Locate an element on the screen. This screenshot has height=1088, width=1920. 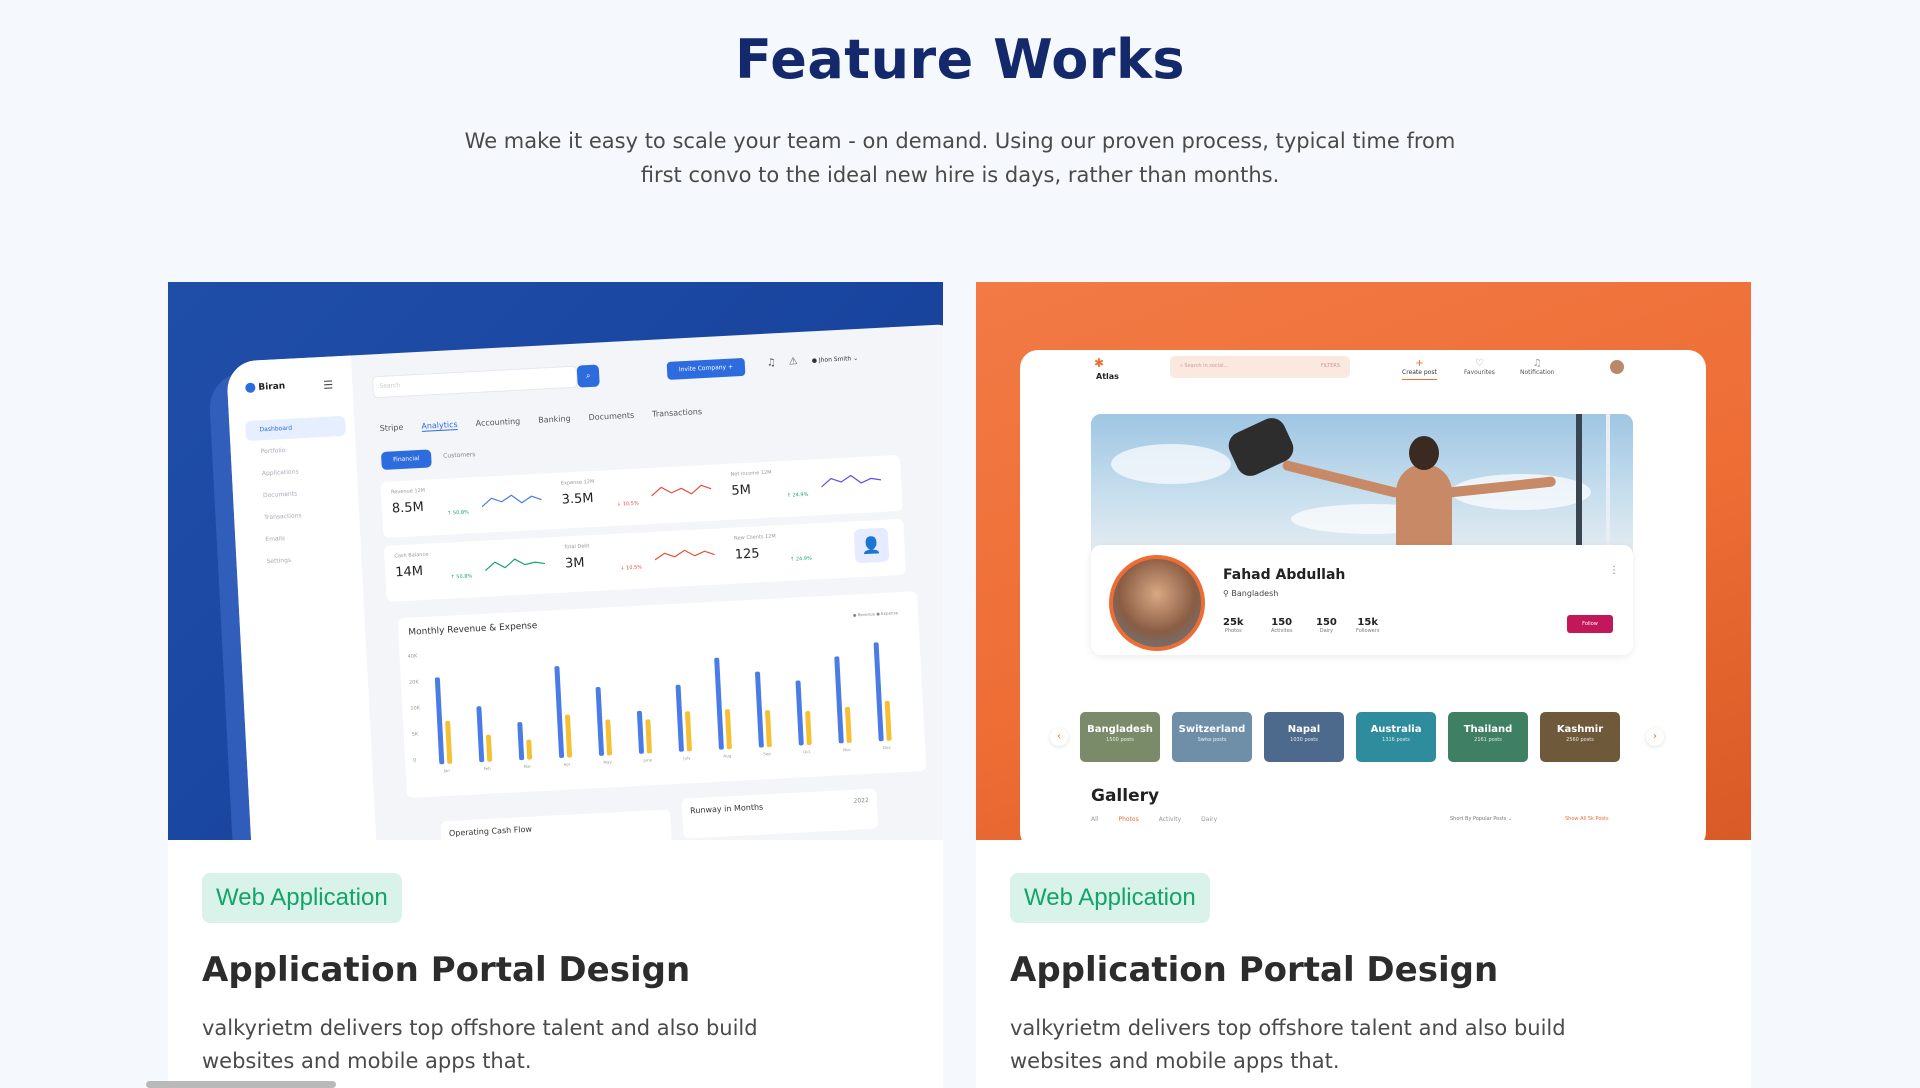
place-posts: Swiss posts is located at coordinates (1212, 740).